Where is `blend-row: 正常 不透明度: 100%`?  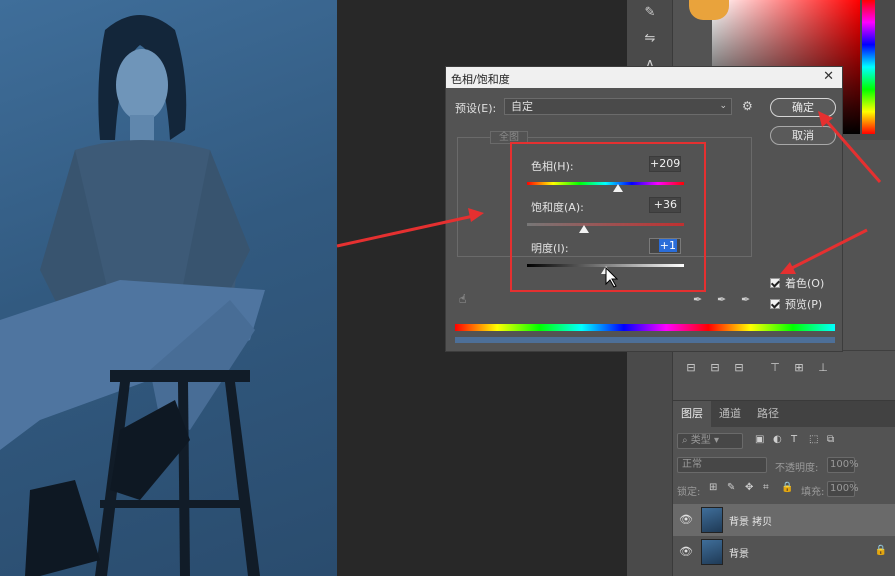 blend-row: 正常 不透明度: 100% is located at coordinates (784, 467).